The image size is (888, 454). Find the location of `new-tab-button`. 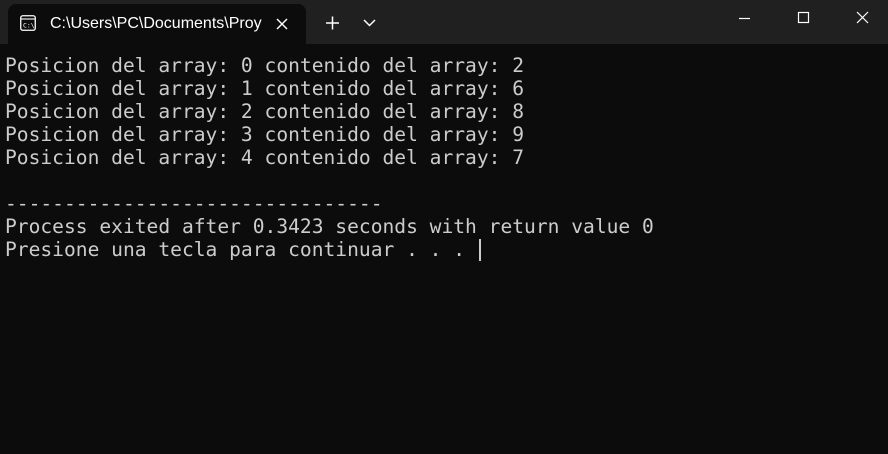

new-tab-button is located at coordinates (332, 22).